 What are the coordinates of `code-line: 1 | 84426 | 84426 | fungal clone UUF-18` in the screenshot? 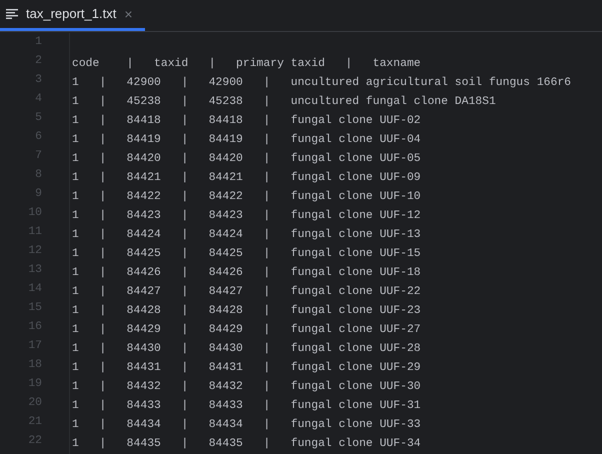 It's located at (246, 273).